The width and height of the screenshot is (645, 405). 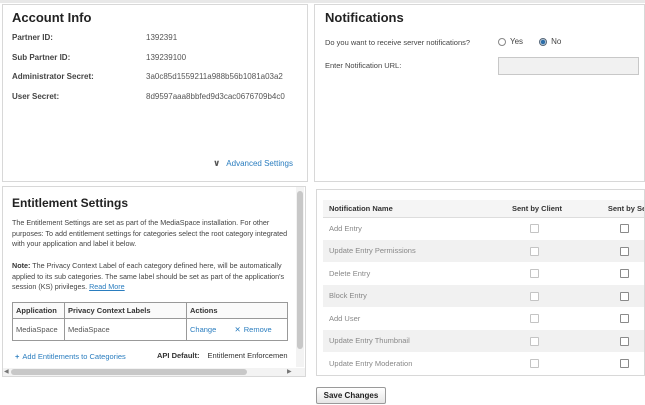 What do you see at coordinates (125, 329) in the screenshot?
I see `row-labels: MediaSpace` at bounding box center [125, 329].